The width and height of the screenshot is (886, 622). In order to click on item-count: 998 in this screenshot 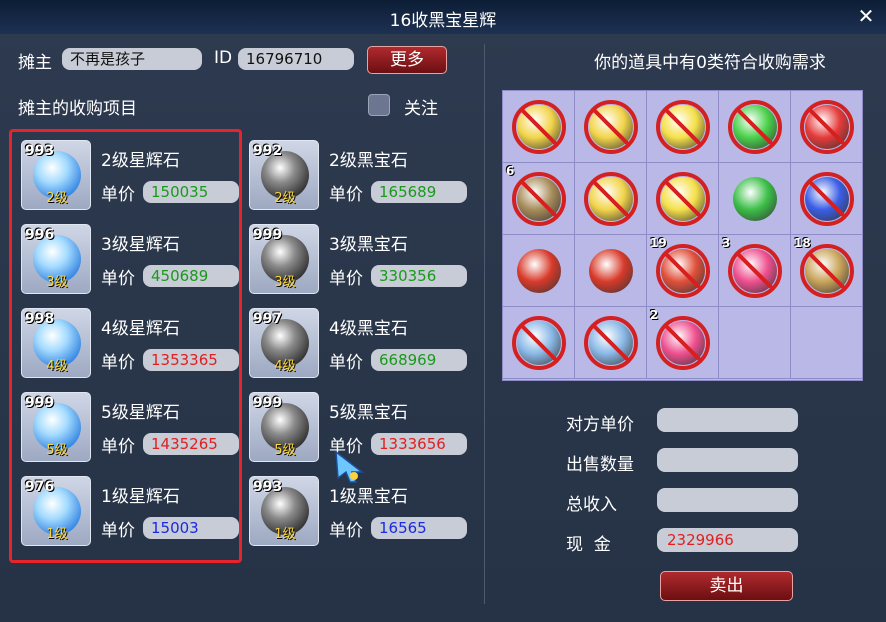, I will do `click(40, 319)`.